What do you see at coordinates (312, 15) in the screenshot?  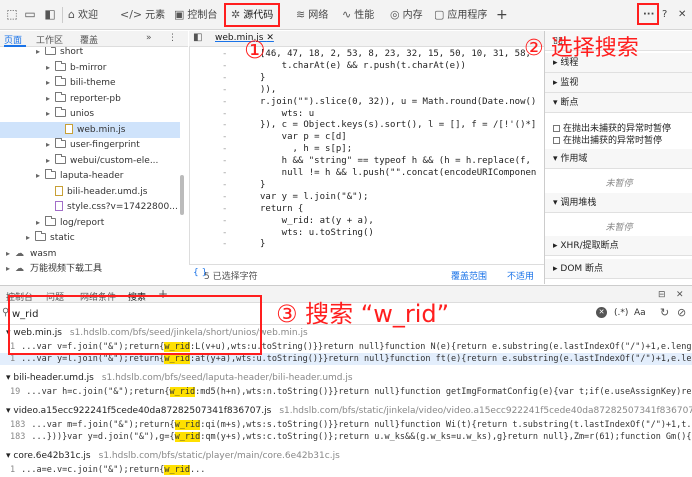 I see `tab-network: ≋ 网络` at bounding box center [312, 15].